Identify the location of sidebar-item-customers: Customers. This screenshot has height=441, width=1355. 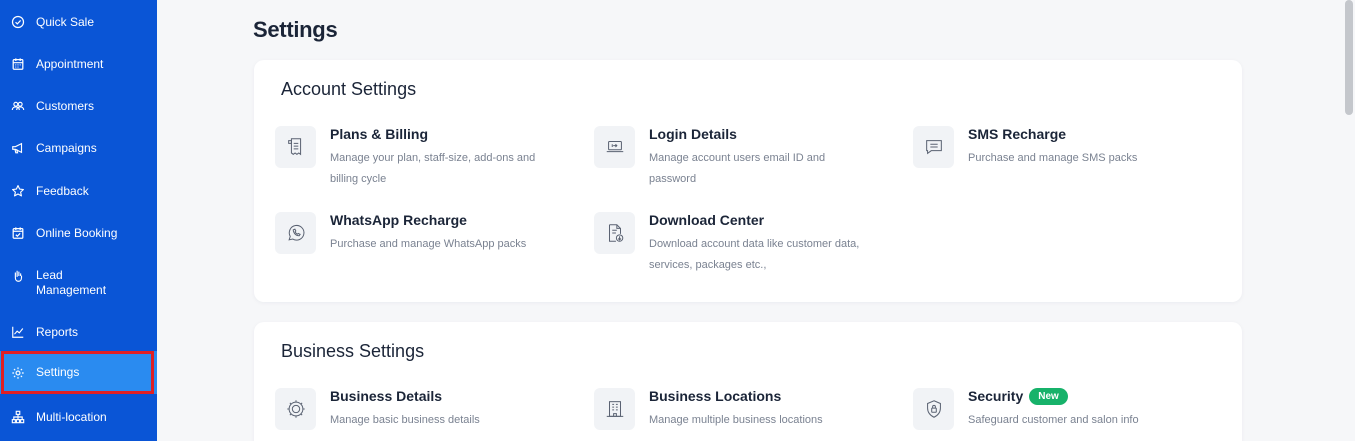
(78, 106).